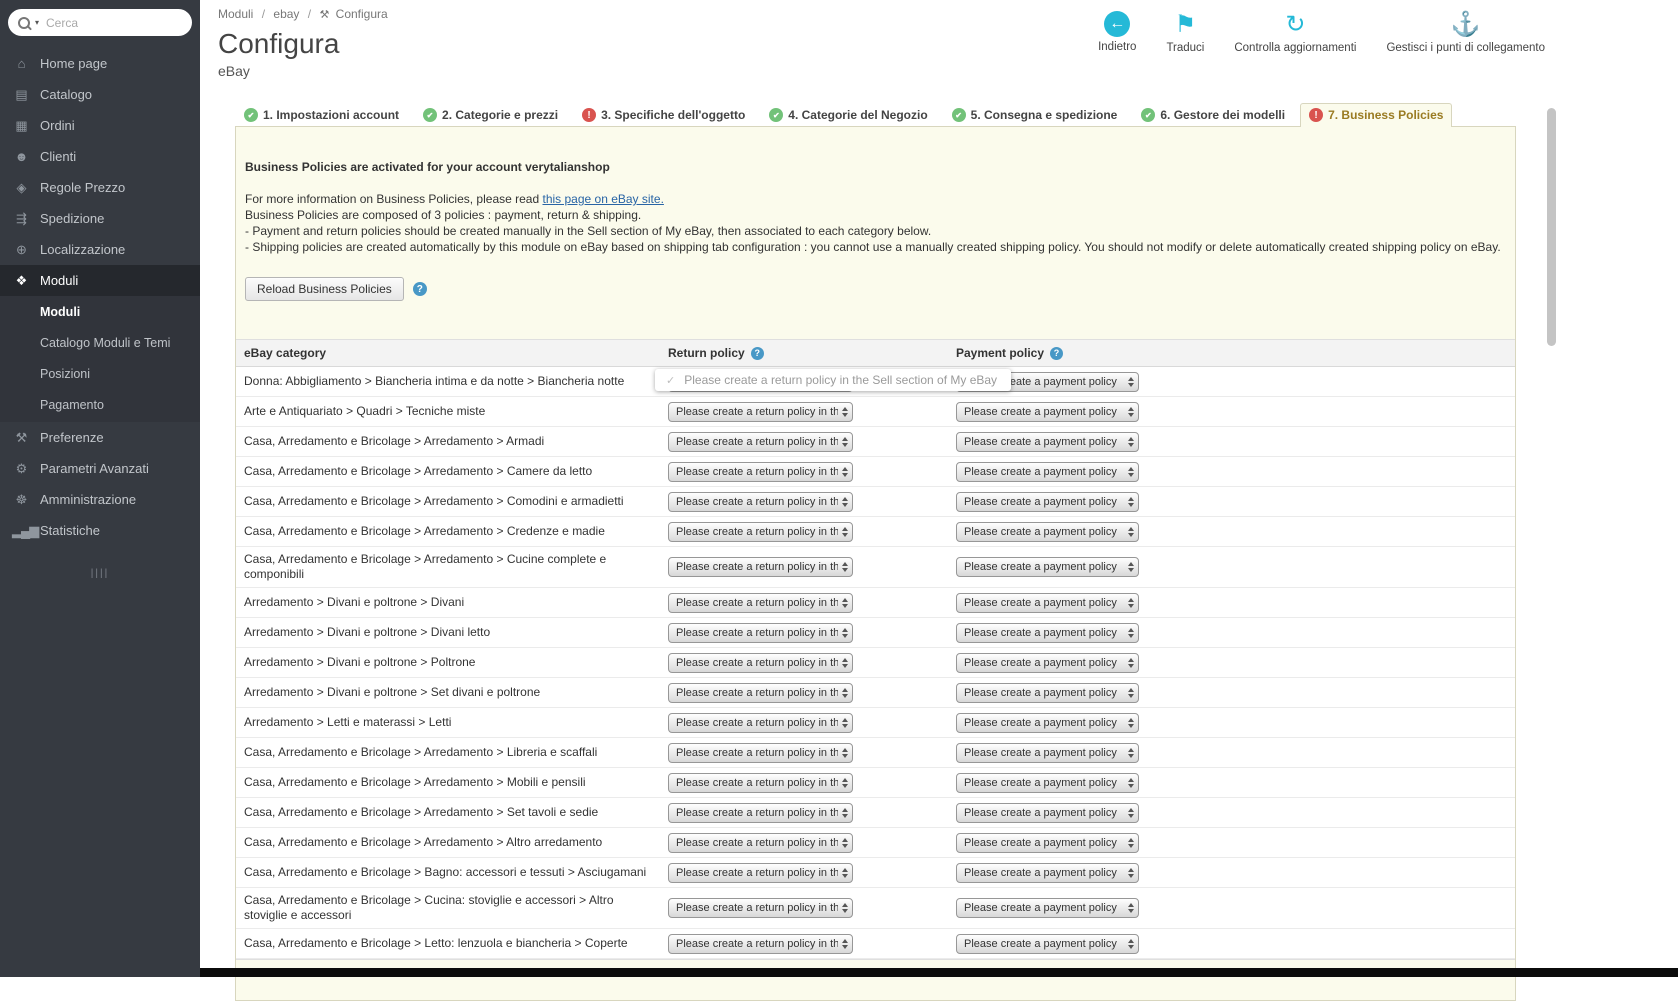  I want to click on sidebar-subitem: Pagamento, so click(100, 405).